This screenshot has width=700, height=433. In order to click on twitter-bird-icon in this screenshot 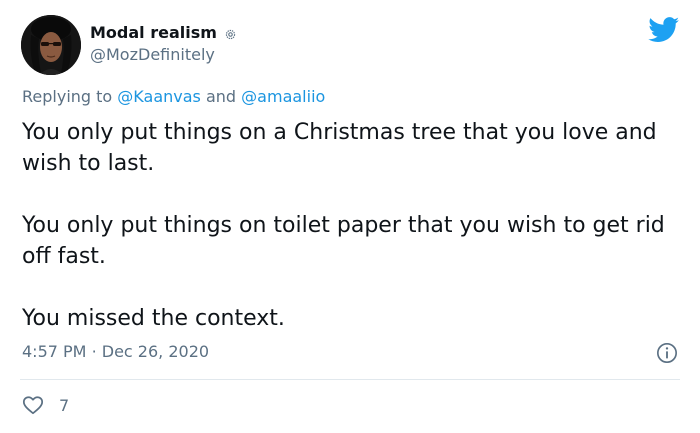, I will do `click(664, 30)`.